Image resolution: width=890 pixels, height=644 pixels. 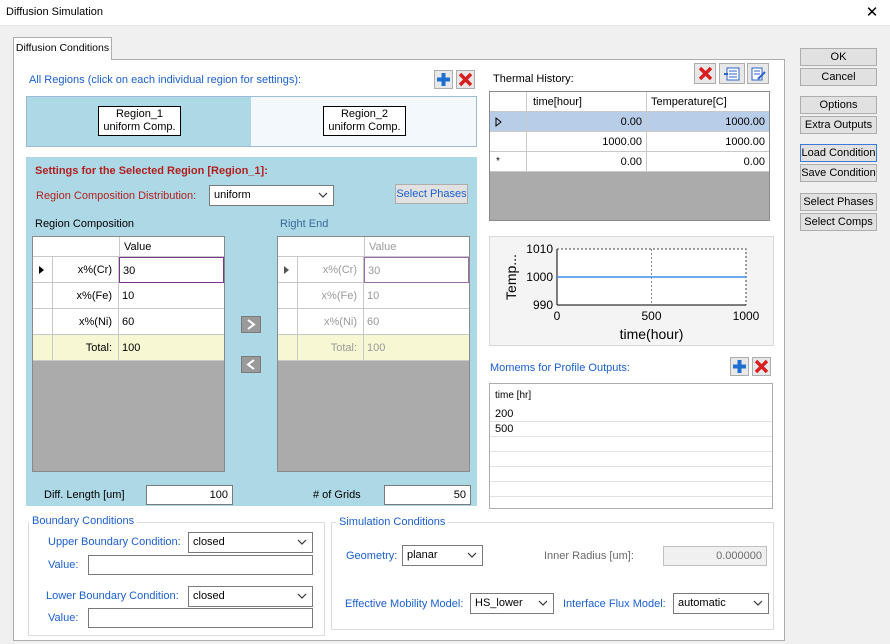 I want to click on right-end-value: 60, so click(x=416, y=322).